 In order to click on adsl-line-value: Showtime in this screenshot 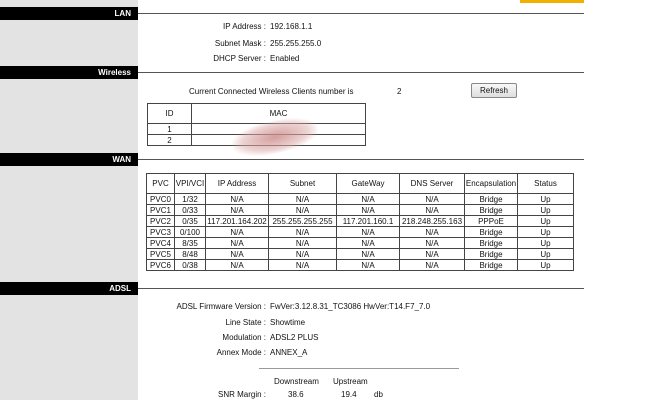, I will do `click(288, 322)`.